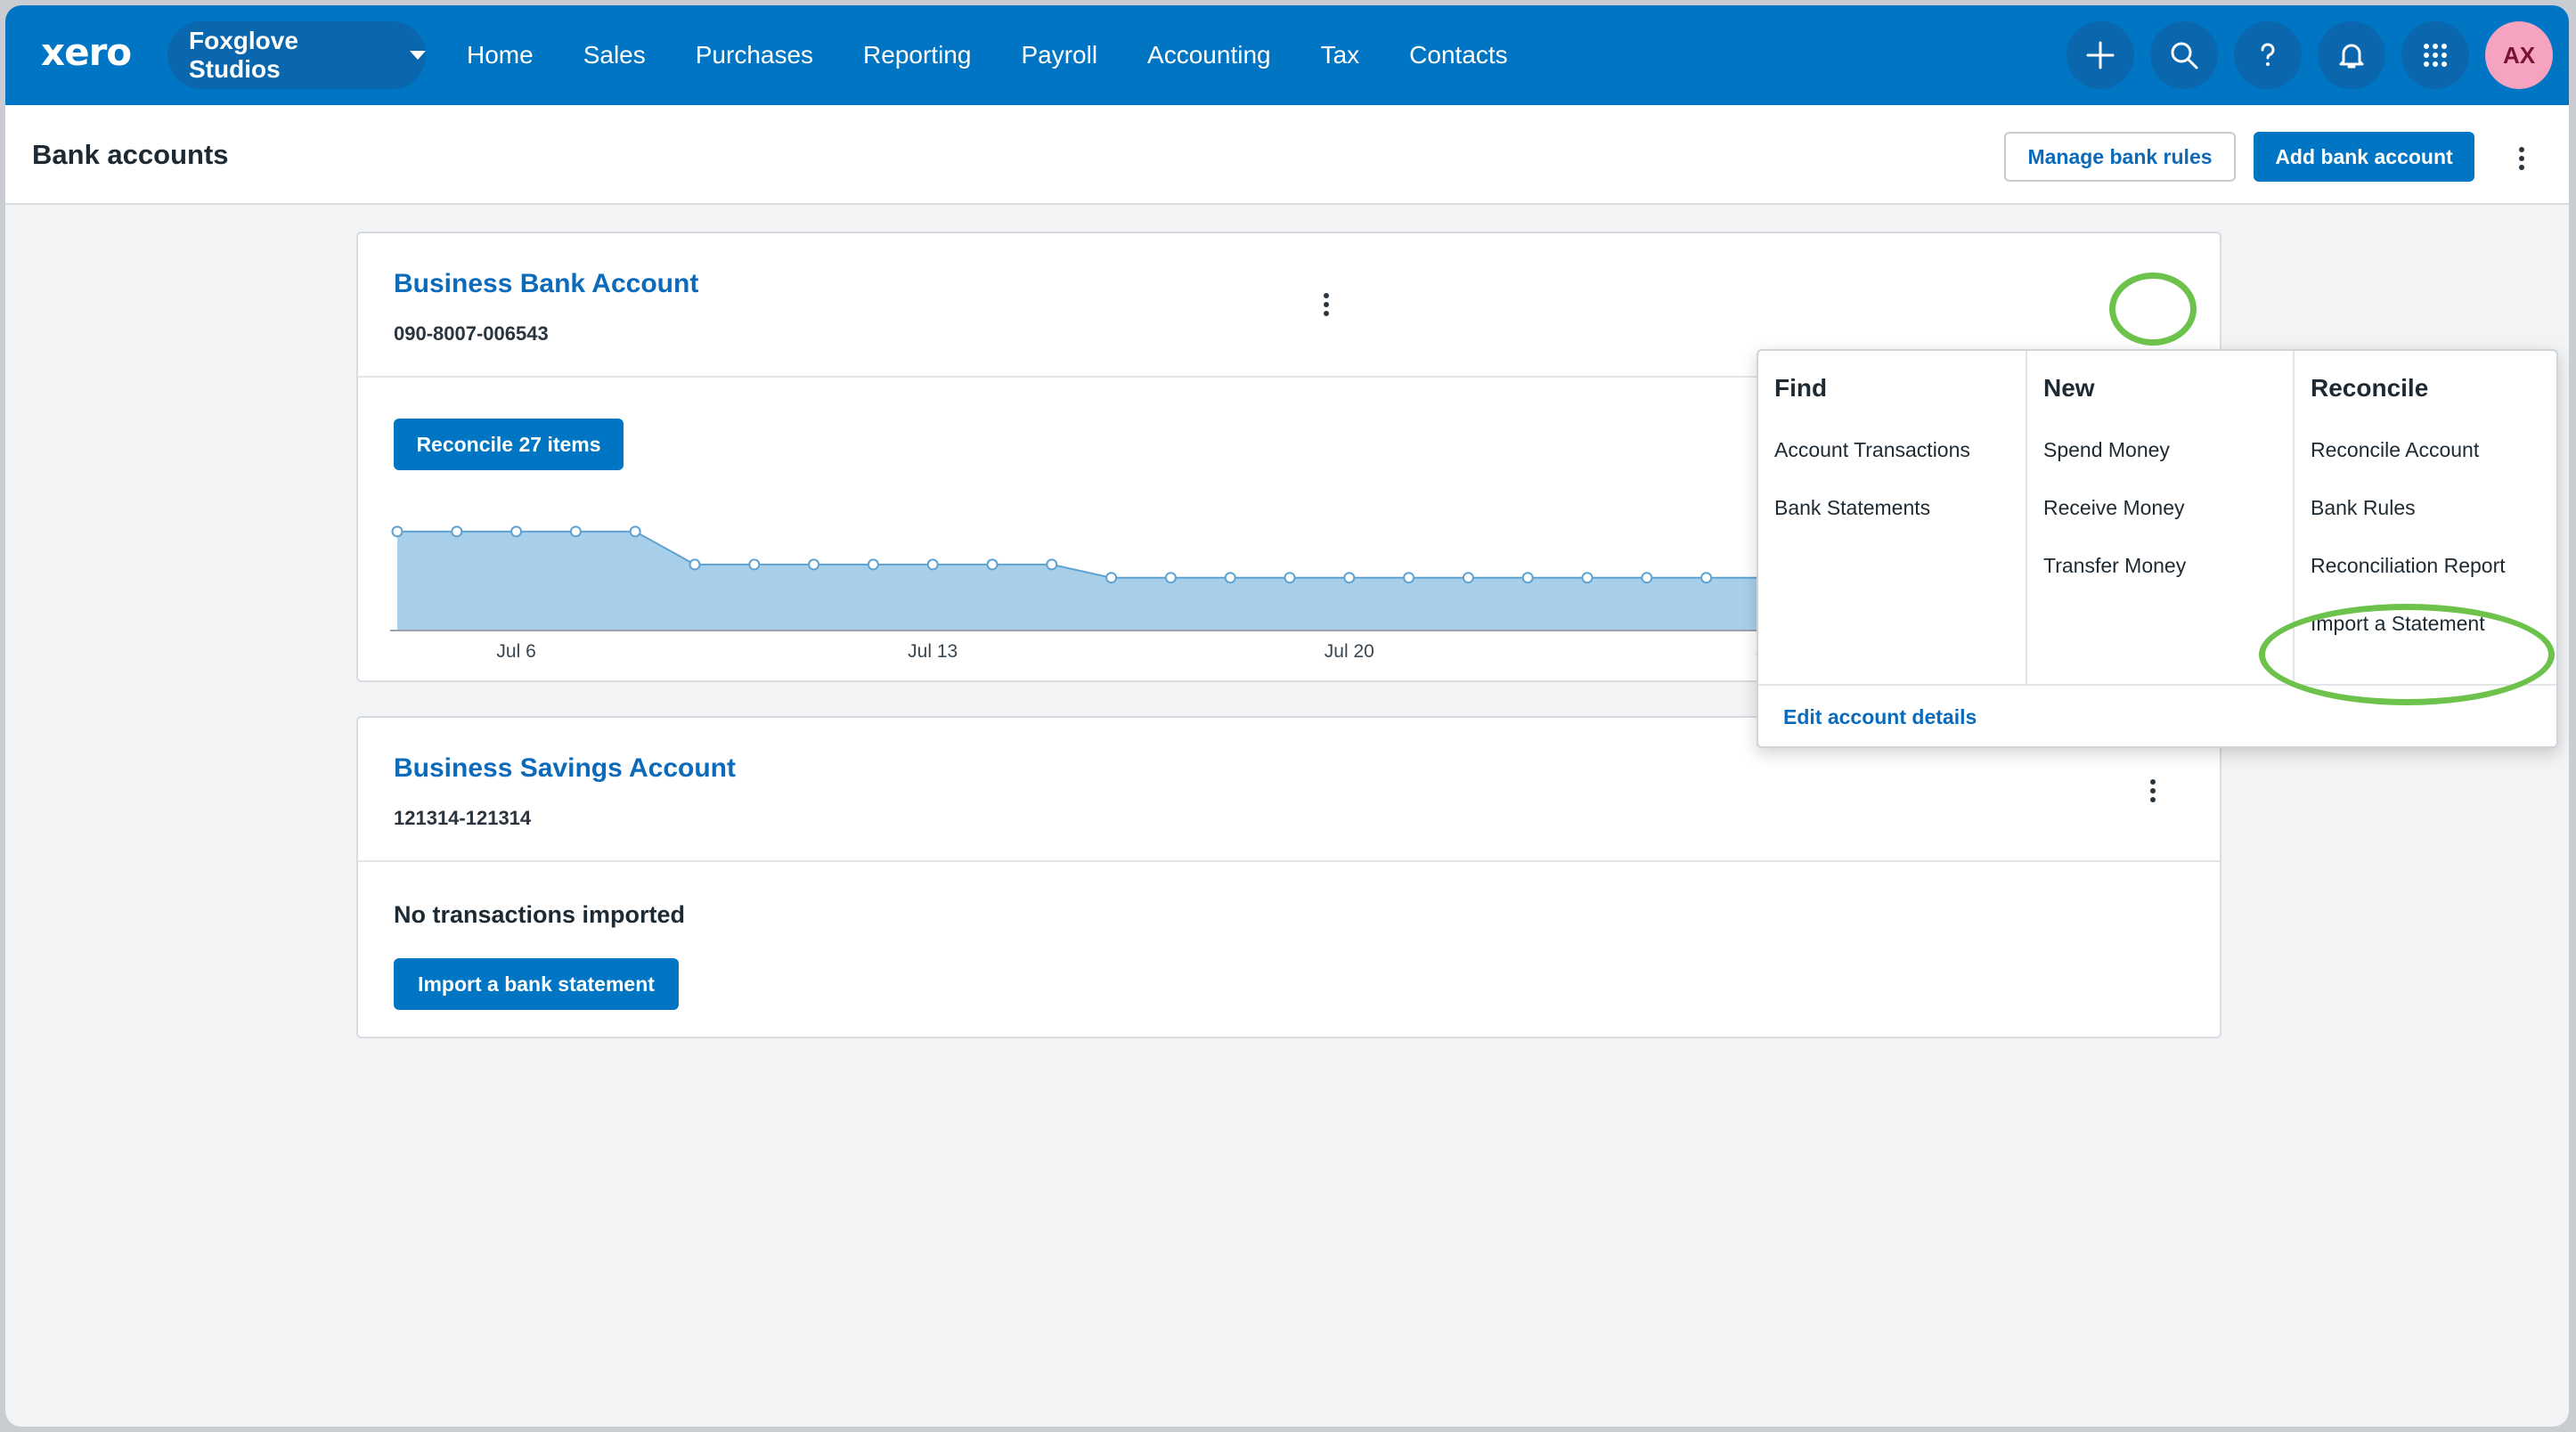  What do you see at coordinates (2153, 309) in the screenshot?
I see `highlight-circle-options` at bounding box center [2153, 309].